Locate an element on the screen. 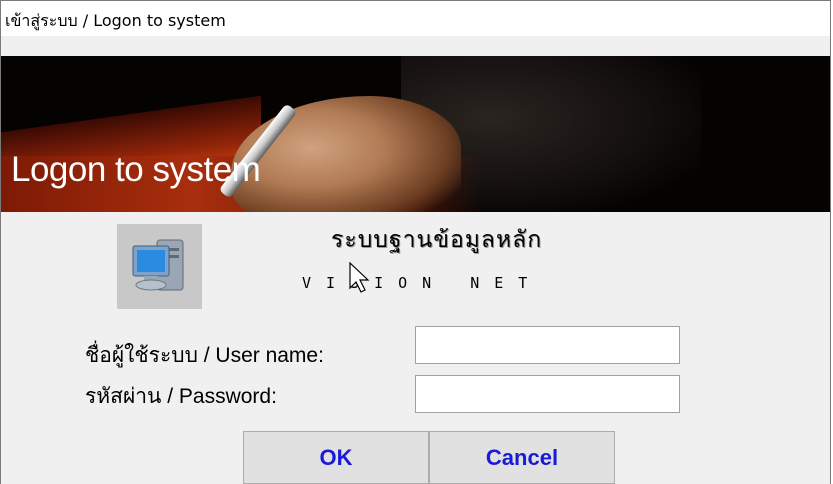 The height and width of the screenshot is (484, 833). mouse-cursor-icon is located at coordinates (359, 277).